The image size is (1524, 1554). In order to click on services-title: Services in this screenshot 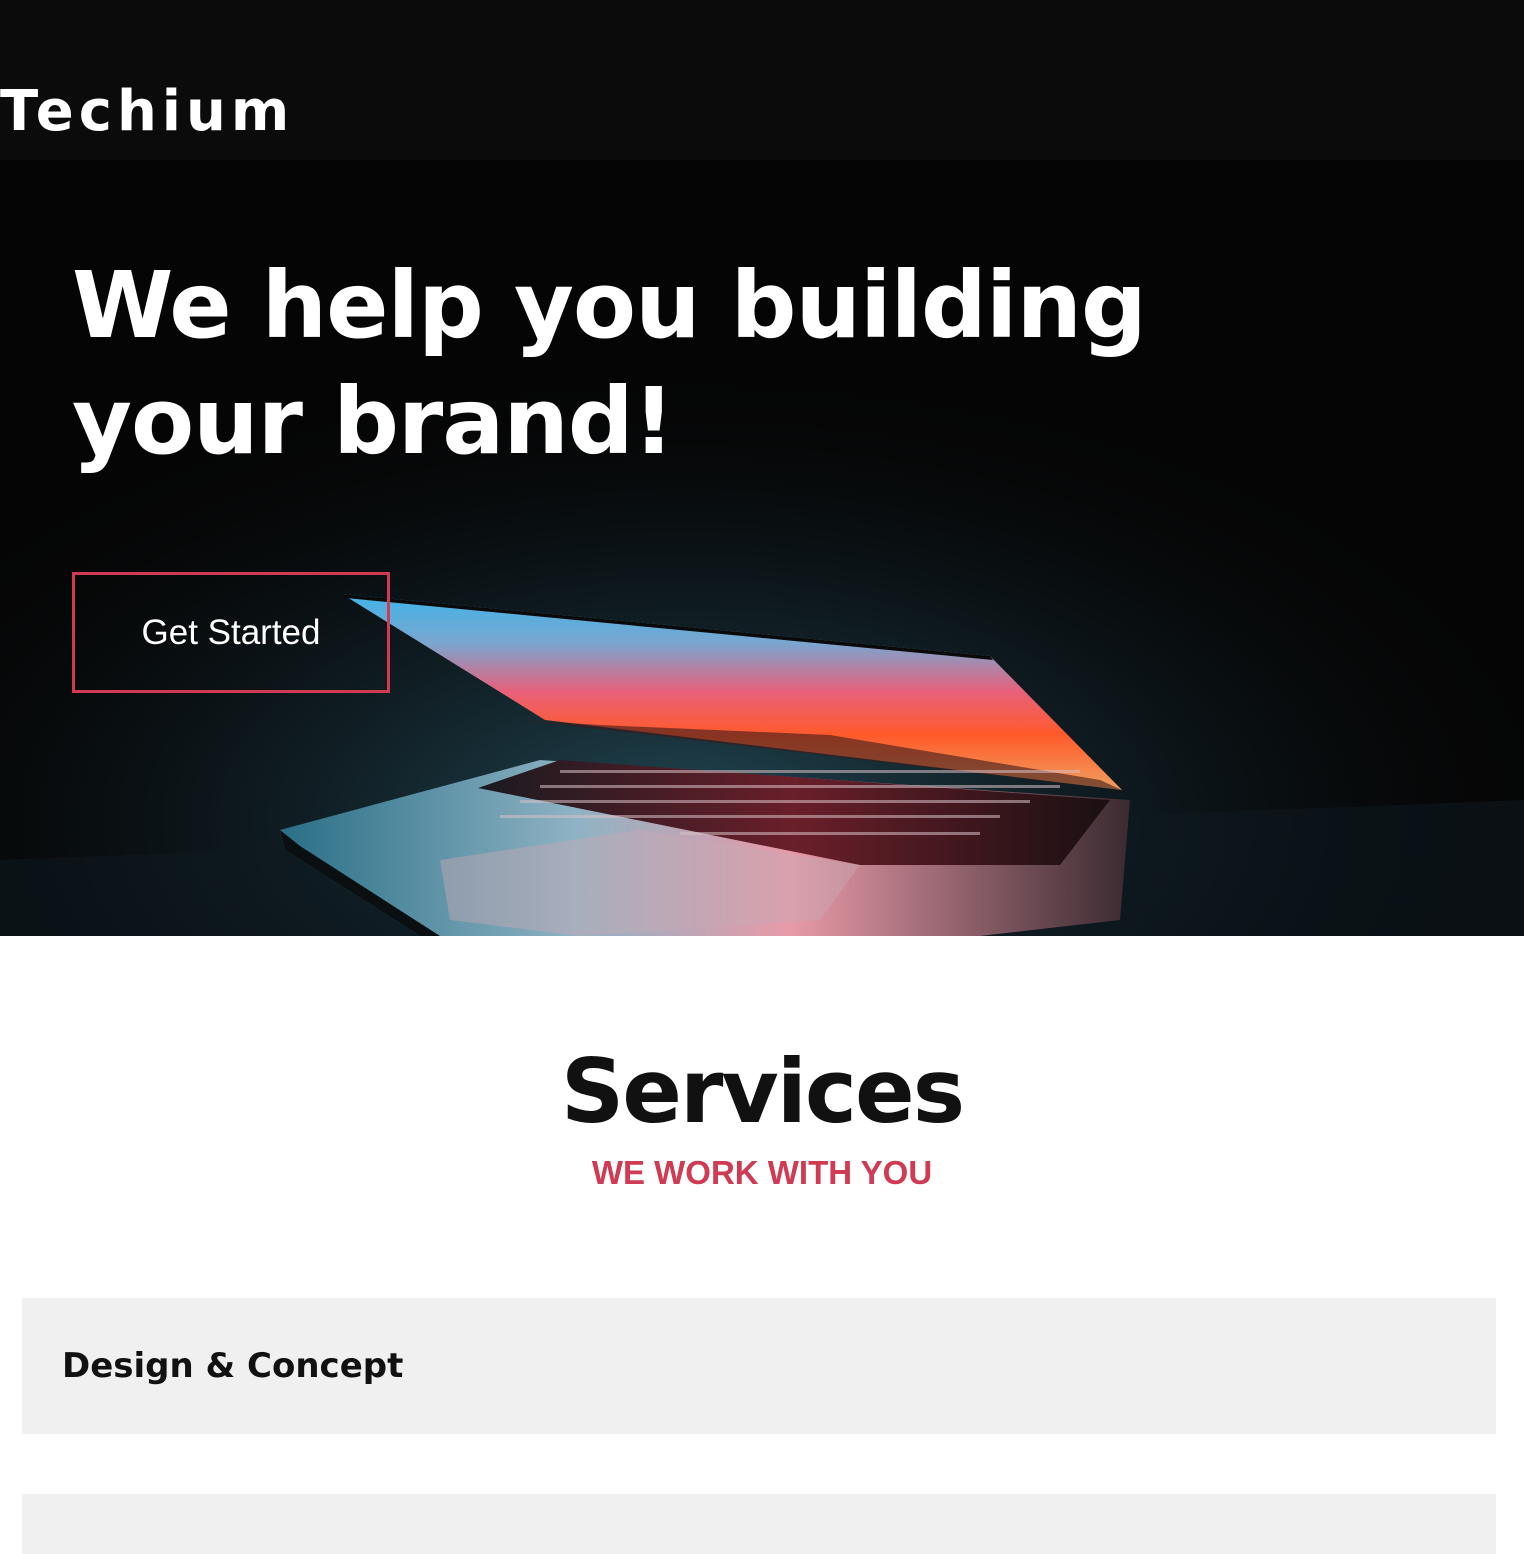, I will do `click(762, 1091)`.